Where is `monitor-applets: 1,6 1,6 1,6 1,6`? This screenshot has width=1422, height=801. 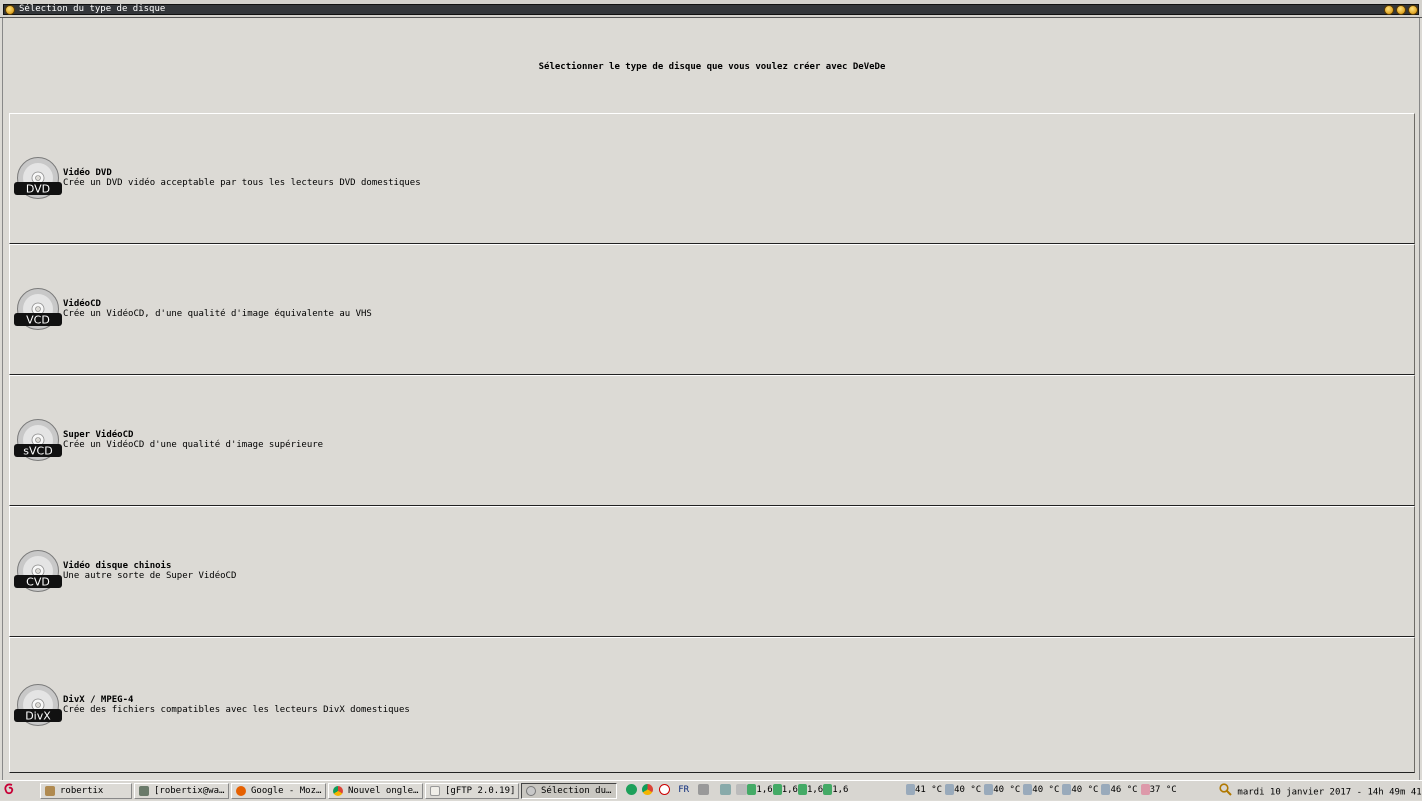 monitor-applets: 1,6 1,6 1,6 1,6 is located at coordinates (784, 791).